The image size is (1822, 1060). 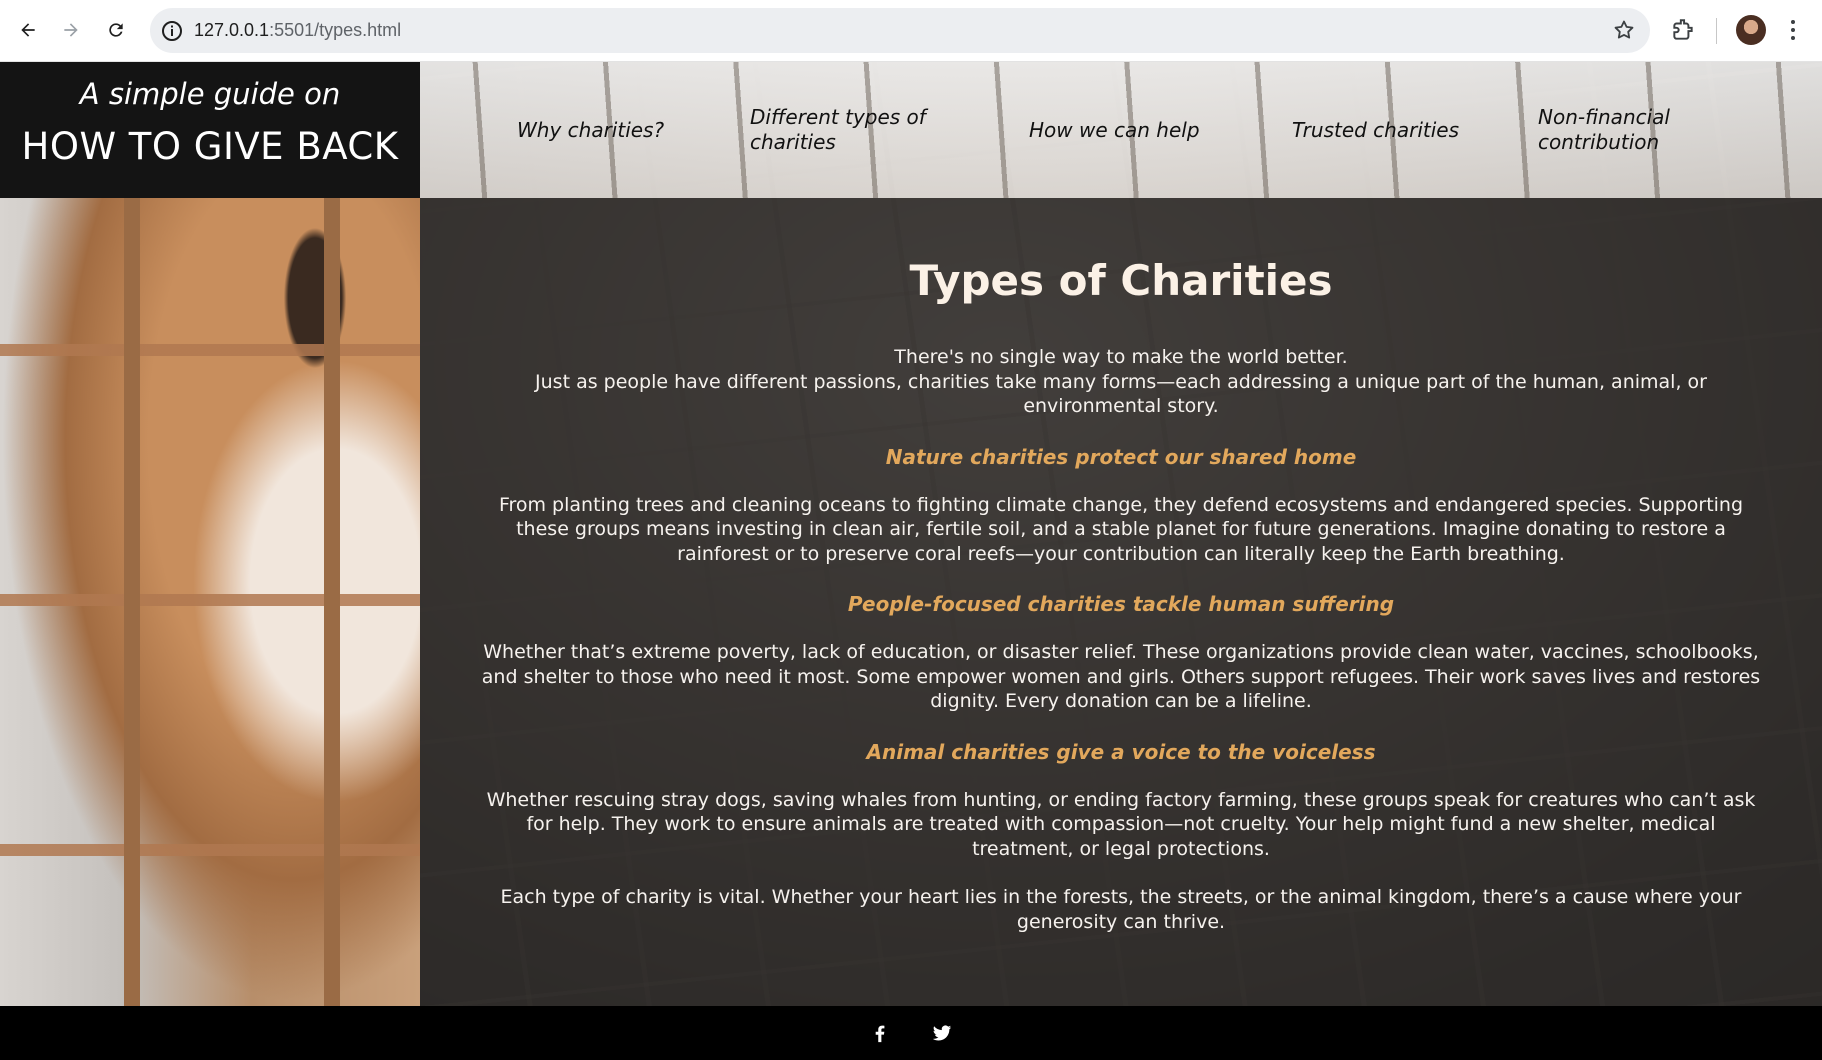 What do you see at coordinates (900, 30) in the screenshot?
I see `address-bar: 127.0.0.1:5501/types.html` at bounding box center [900, 30].